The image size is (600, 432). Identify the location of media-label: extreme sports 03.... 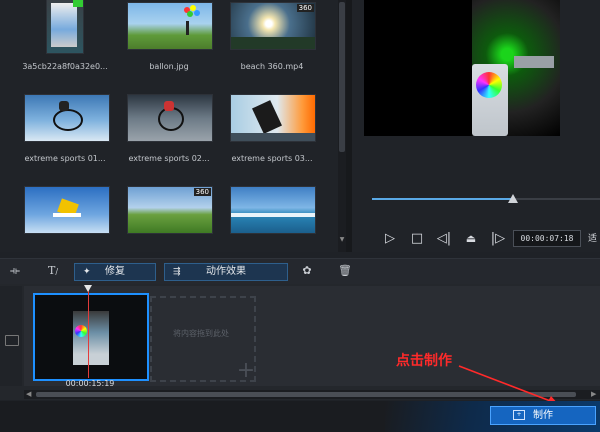
(272, 158).